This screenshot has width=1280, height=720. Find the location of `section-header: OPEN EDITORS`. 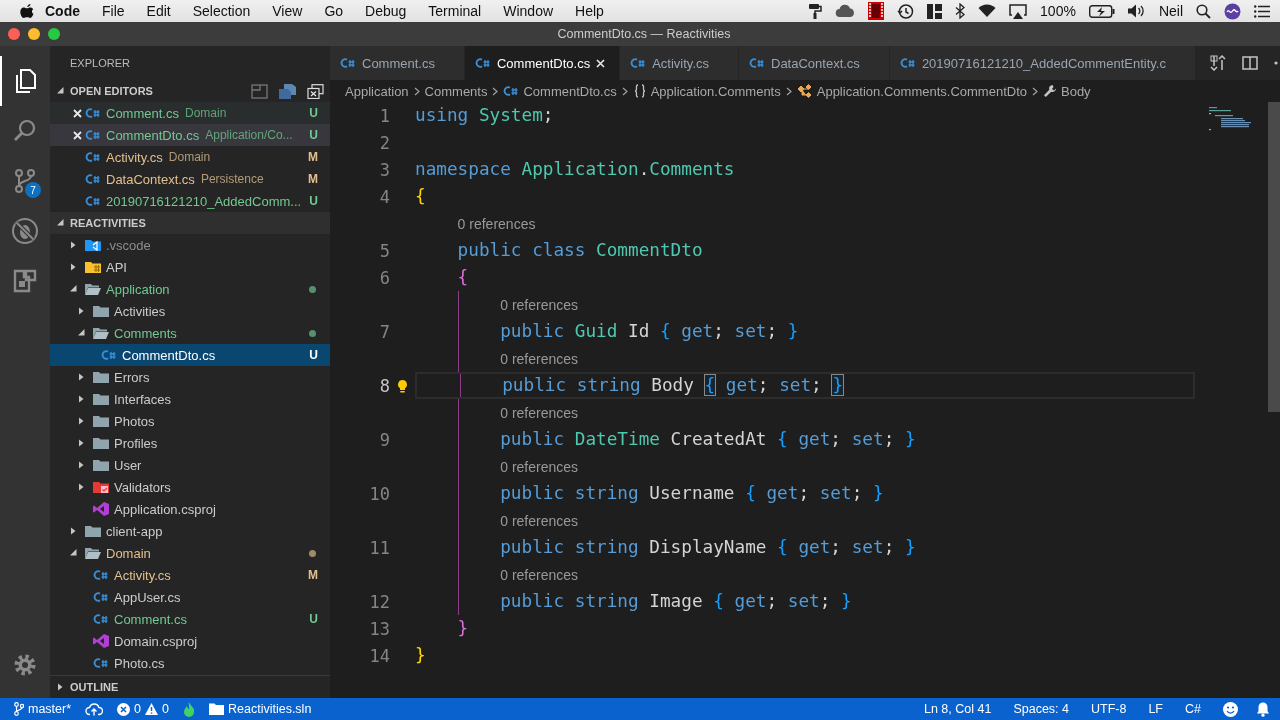

section-header: OPEN EDITORS is located at coordinates (111, 91).